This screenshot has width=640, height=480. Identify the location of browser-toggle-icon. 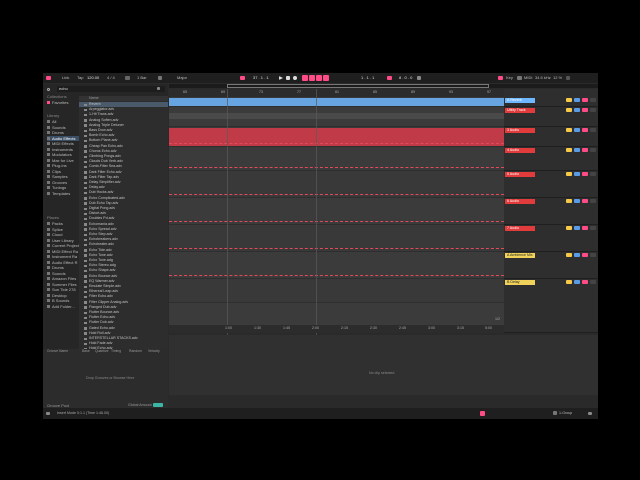
(48, 413).